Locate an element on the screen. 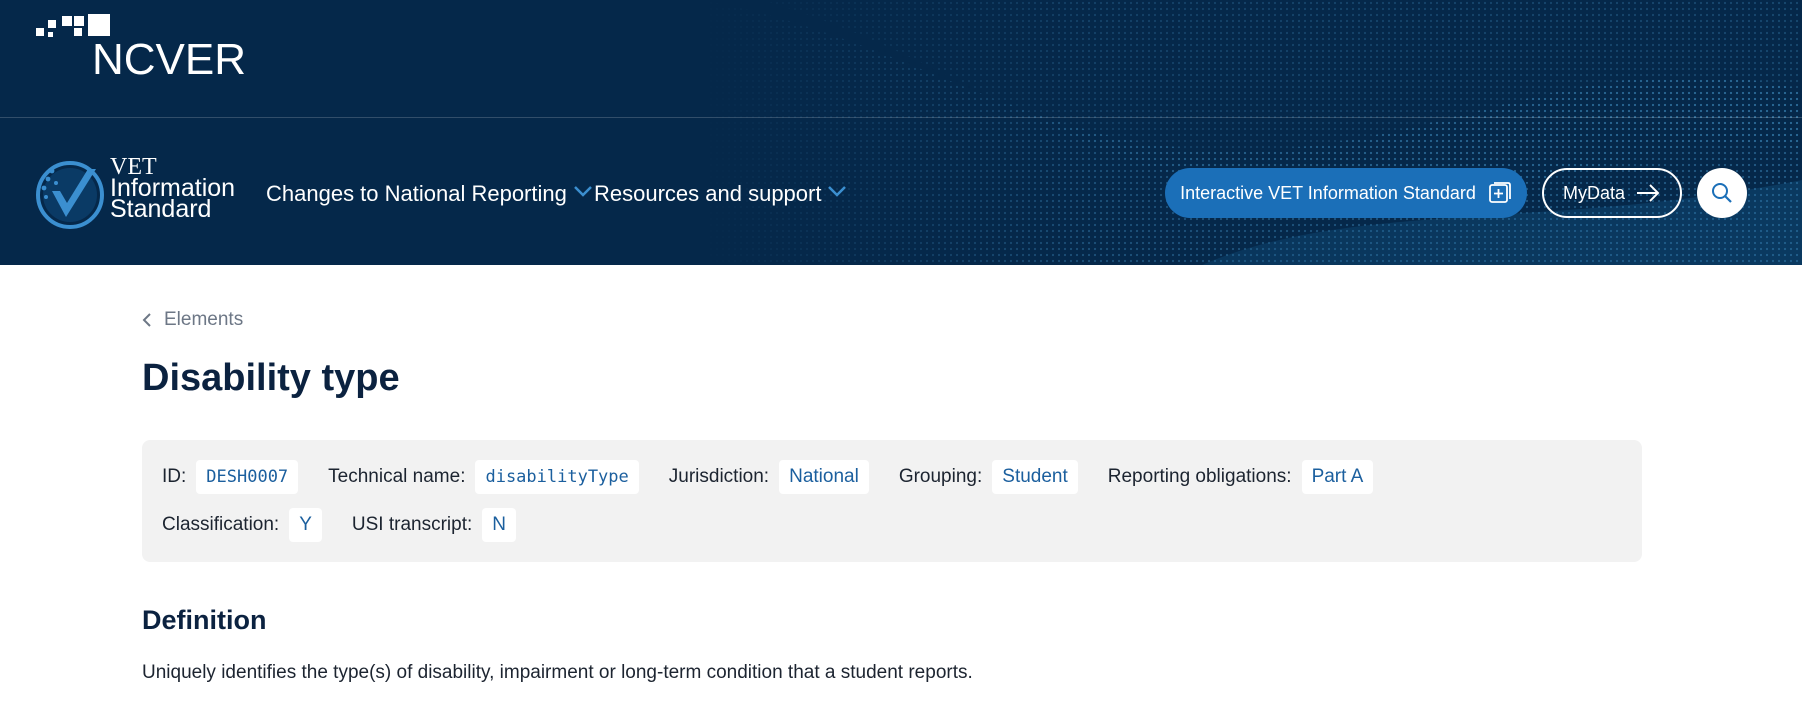 The width and height of the screenshot is (1802, 711). meta-technical-name: Technical name: disabilityType is located at coordinates (483, 477).